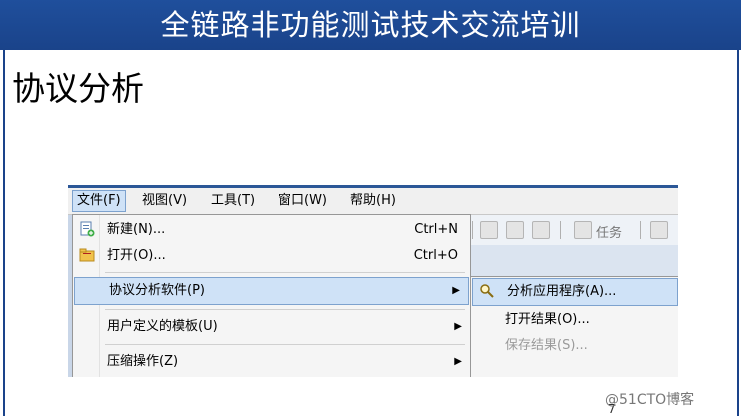 The image size is (741, 416). I want to click on menu-item-shortcut: Ctrl+N, so click(436, 229).